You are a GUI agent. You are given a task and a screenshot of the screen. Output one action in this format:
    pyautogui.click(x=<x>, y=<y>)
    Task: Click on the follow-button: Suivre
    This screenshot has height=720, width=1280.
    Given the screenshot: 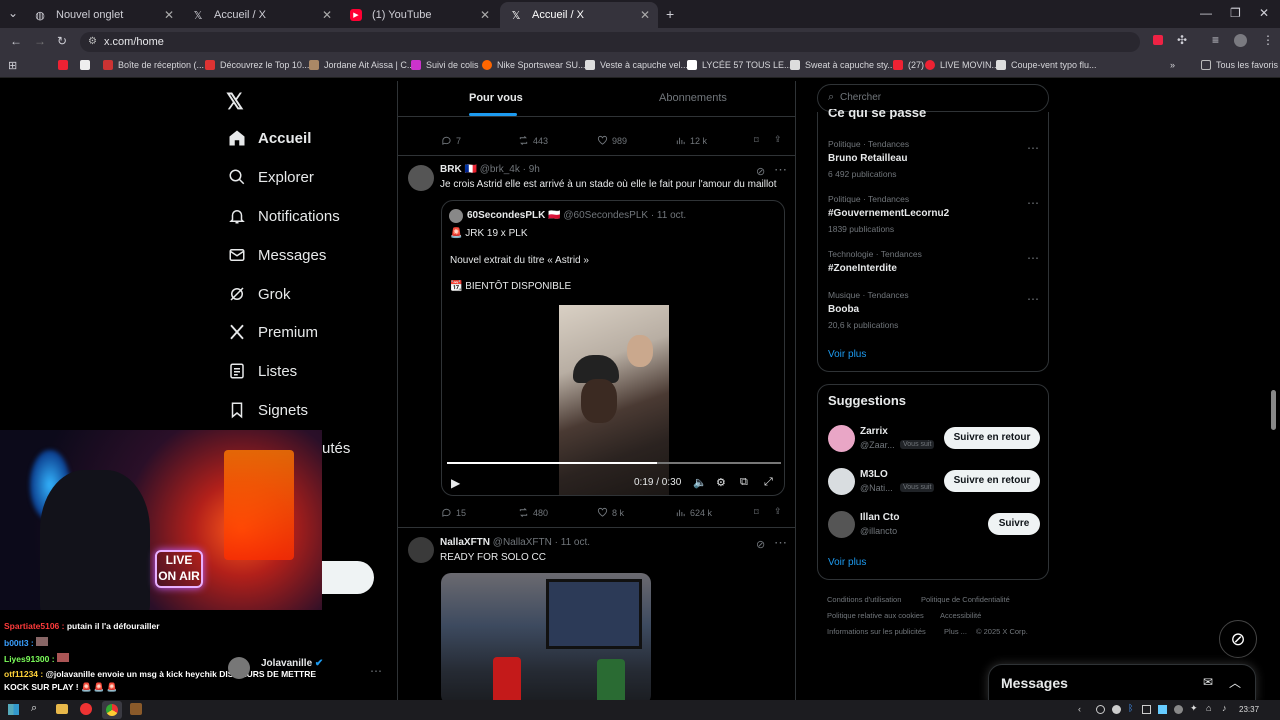 What is the action you would take?
    pyautogui.click(x=1014, y=524)
    